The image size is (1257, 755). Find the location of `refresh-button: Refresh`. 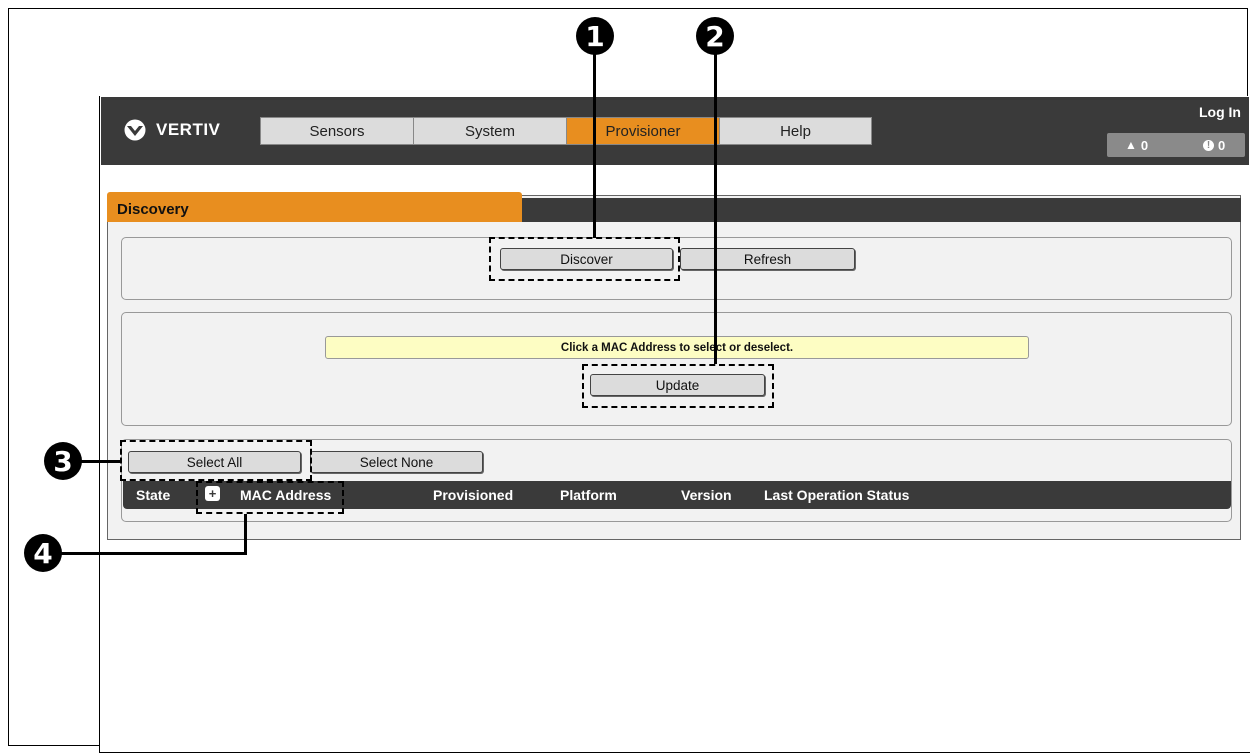

refresh-button: Refresh is located at coordinates (767, 259).